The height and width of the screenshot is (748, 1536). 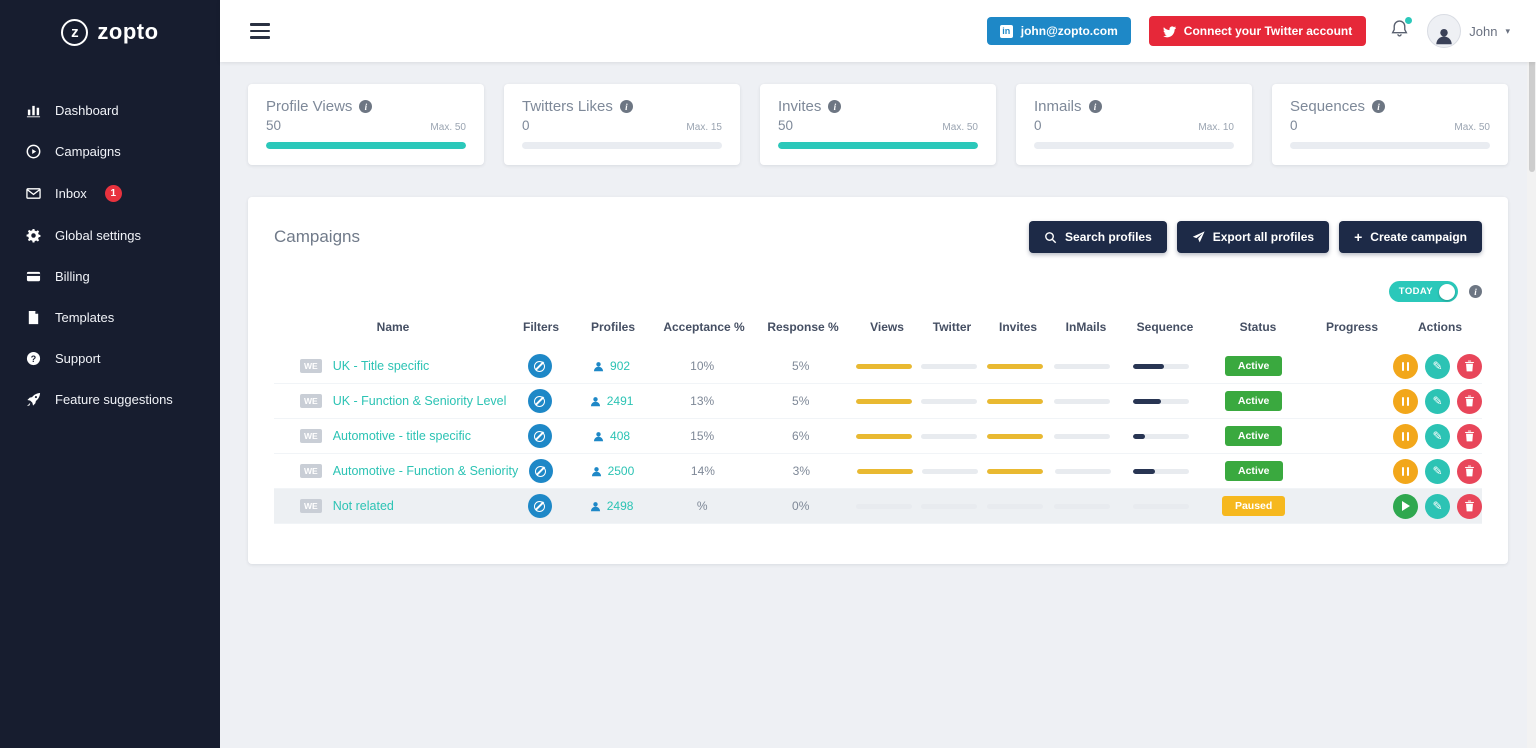 I want to click on acceptance-value: 13%, so click(x=702, y=401).